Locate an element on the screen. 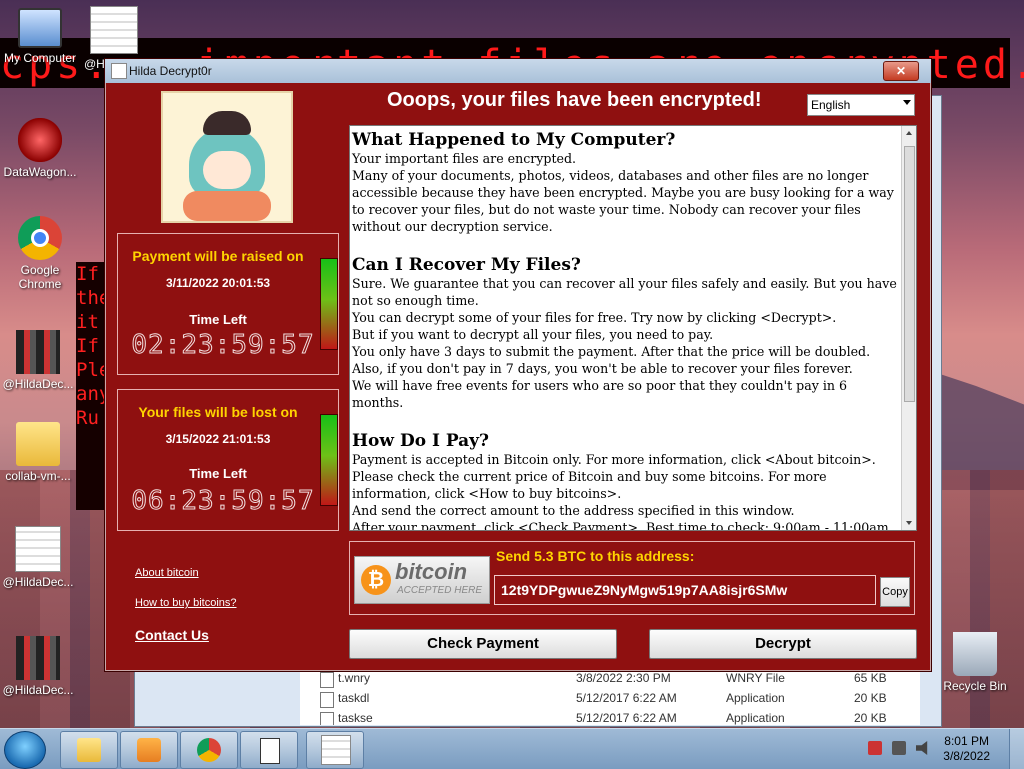  contact-us-link: Contact Us is located at coordinates (172, 635).